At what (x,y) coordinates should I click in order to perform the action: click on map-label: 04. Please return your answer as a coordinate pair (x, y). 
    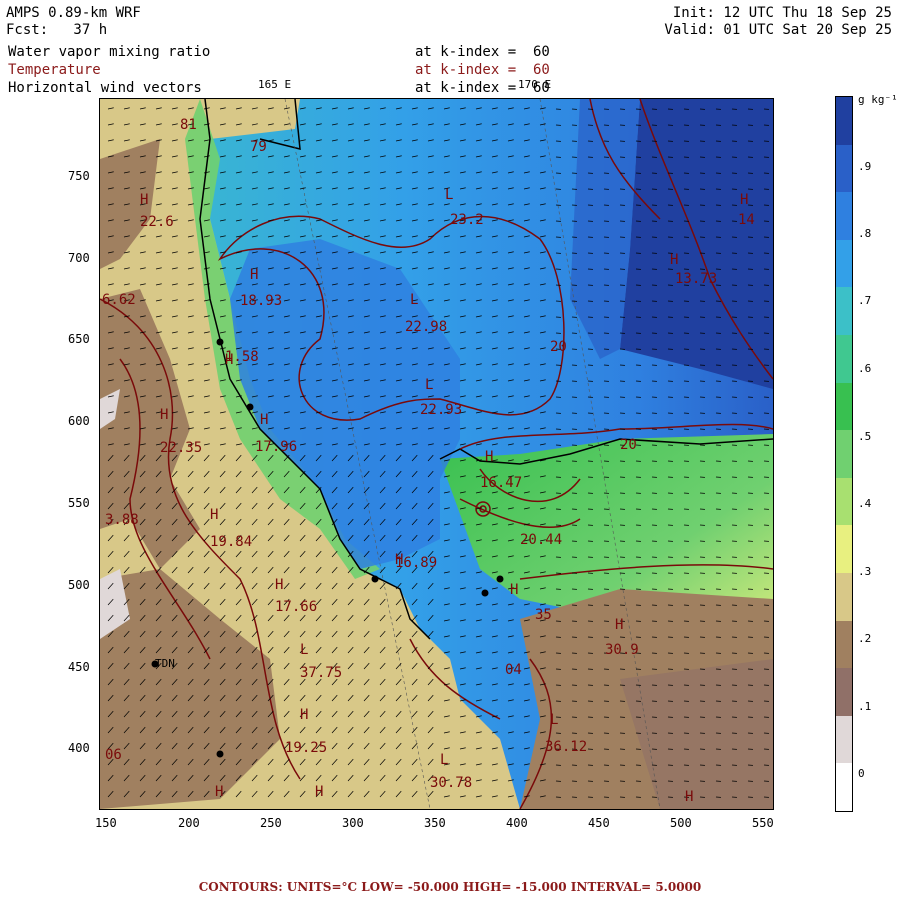
    Looking at the image, I should click on (513, 670).